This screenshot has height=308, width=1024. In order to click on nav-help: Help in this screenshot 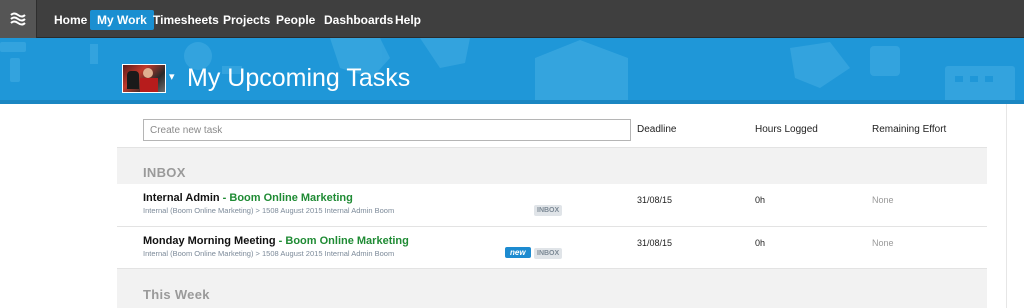, I will do `click(408, 20)`.